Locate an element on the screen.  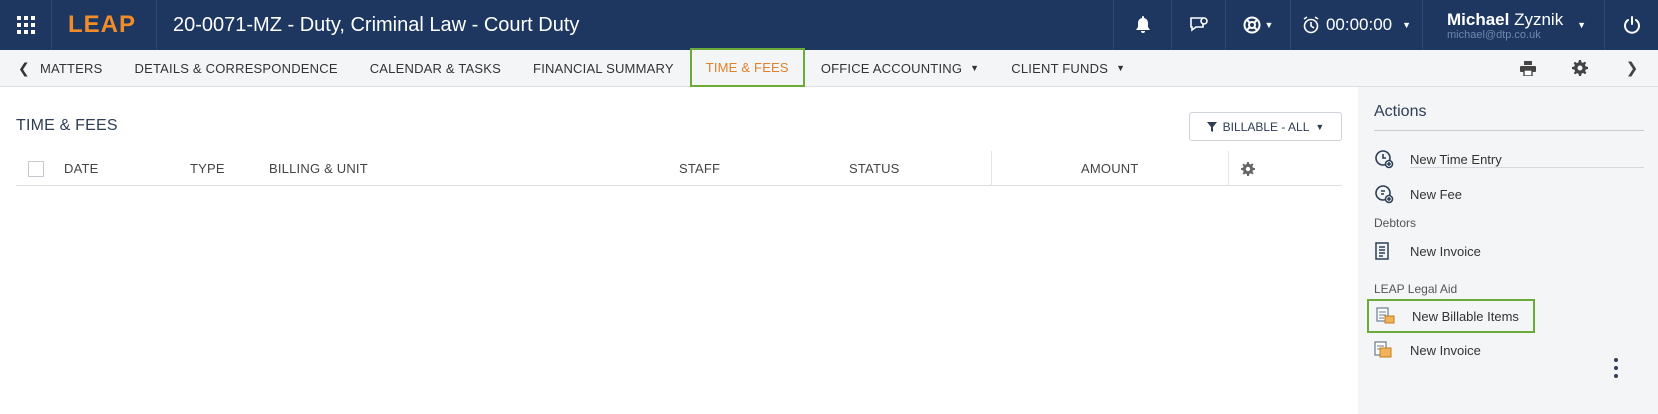
tab-client-funds-label: CLIENT FUNDS is located at coordinates (1060, 68).